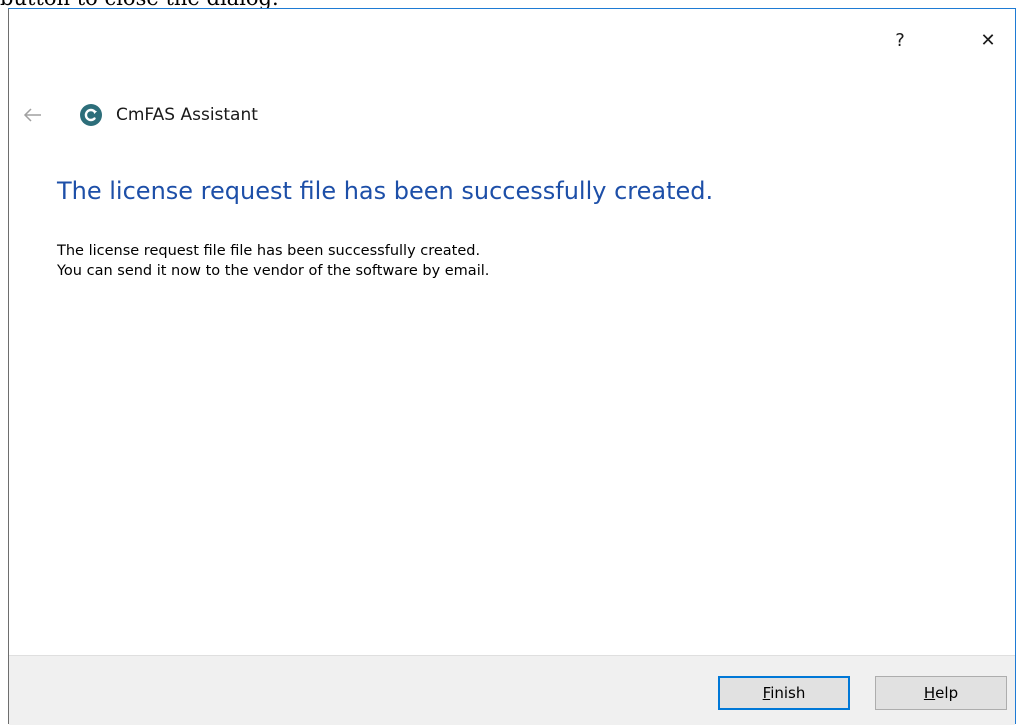 Image resolution: width=1017 pixels, height=725 pixels. I want to click on close-icon: ✕, so click(988, 40).